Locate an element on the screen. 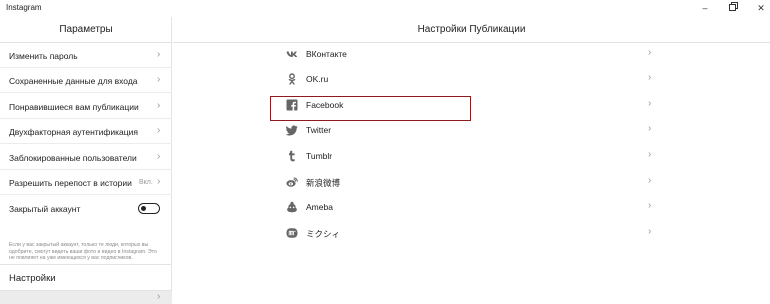 The width and height of the screenshot is (770, 304). account-label: Tumblr is located at coordinates (319, 156).